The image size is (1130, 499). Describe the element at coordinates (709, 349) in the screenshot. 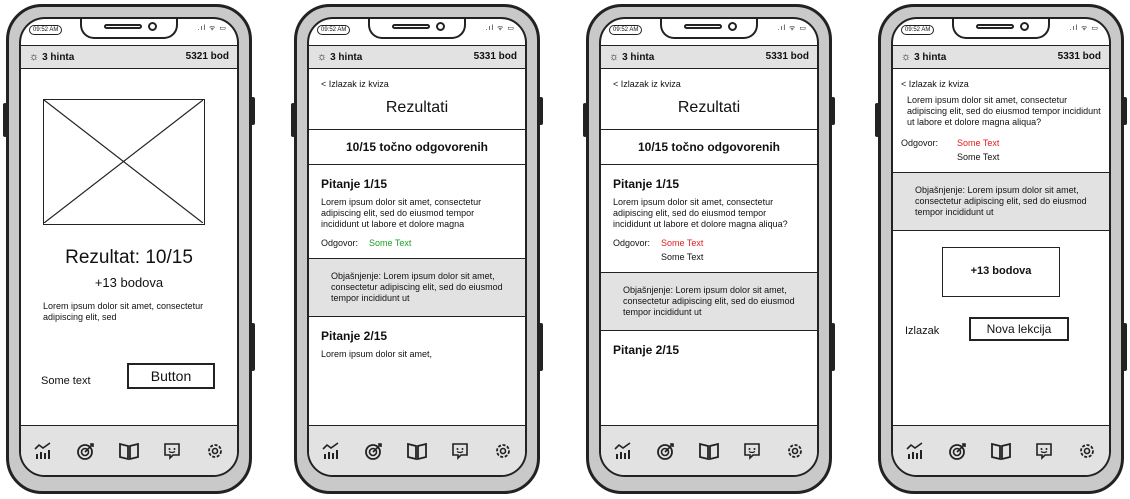

I see `question-card: Pitanje 2/15` at that location.